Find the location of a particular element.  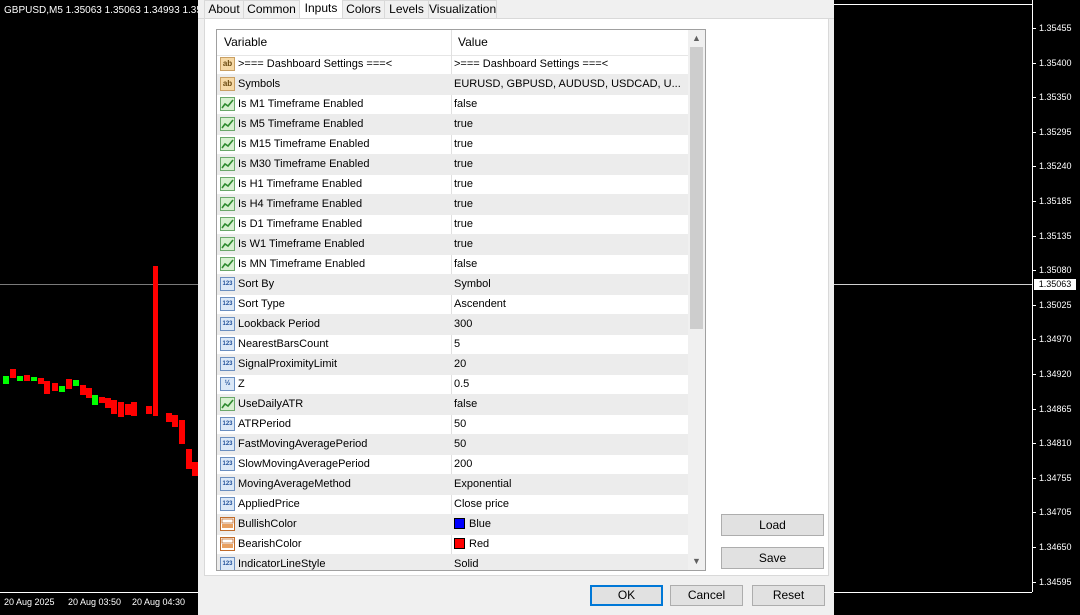

input-value-cell: Exponential is located at coordinates (570, 484).